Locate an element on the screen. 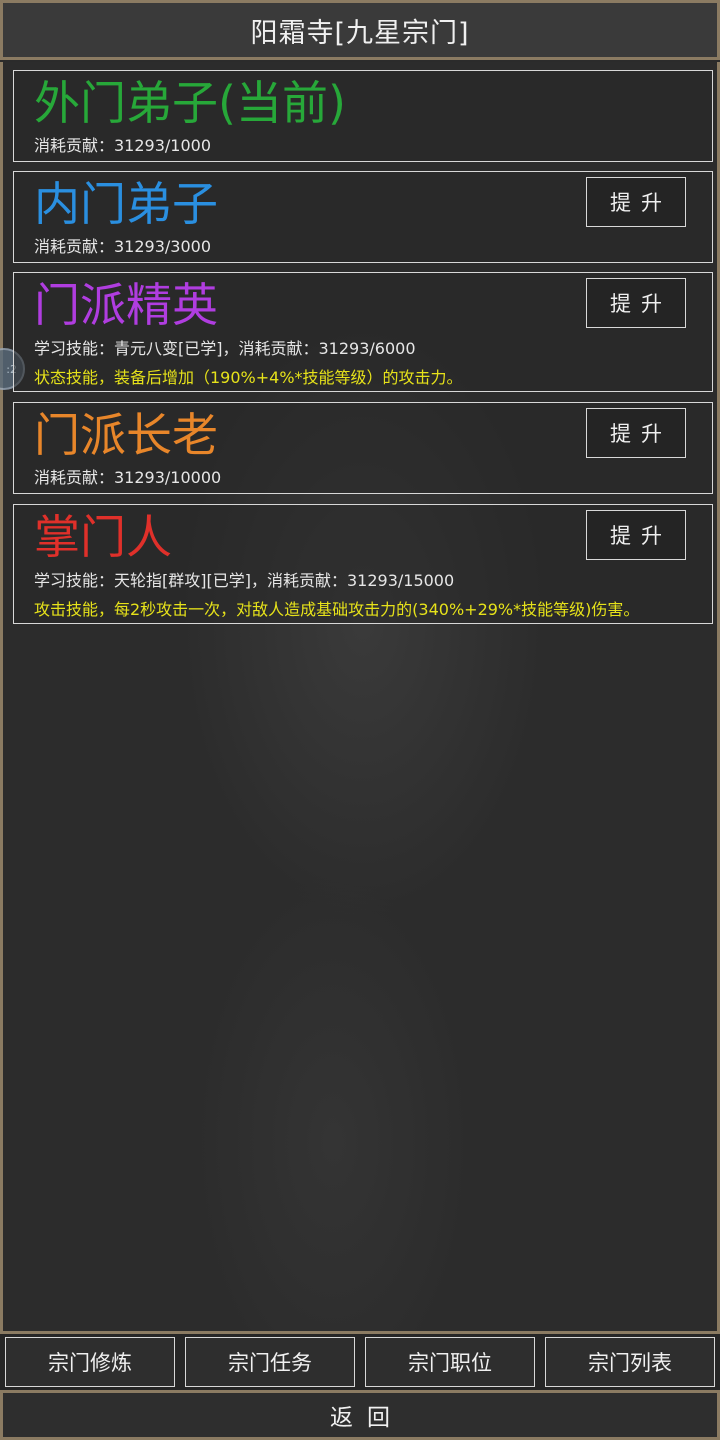  rank-card-inner-disciple: 内门弟子 消耗贡献：31293/3000 提升 is located at coordinates (363, 217).